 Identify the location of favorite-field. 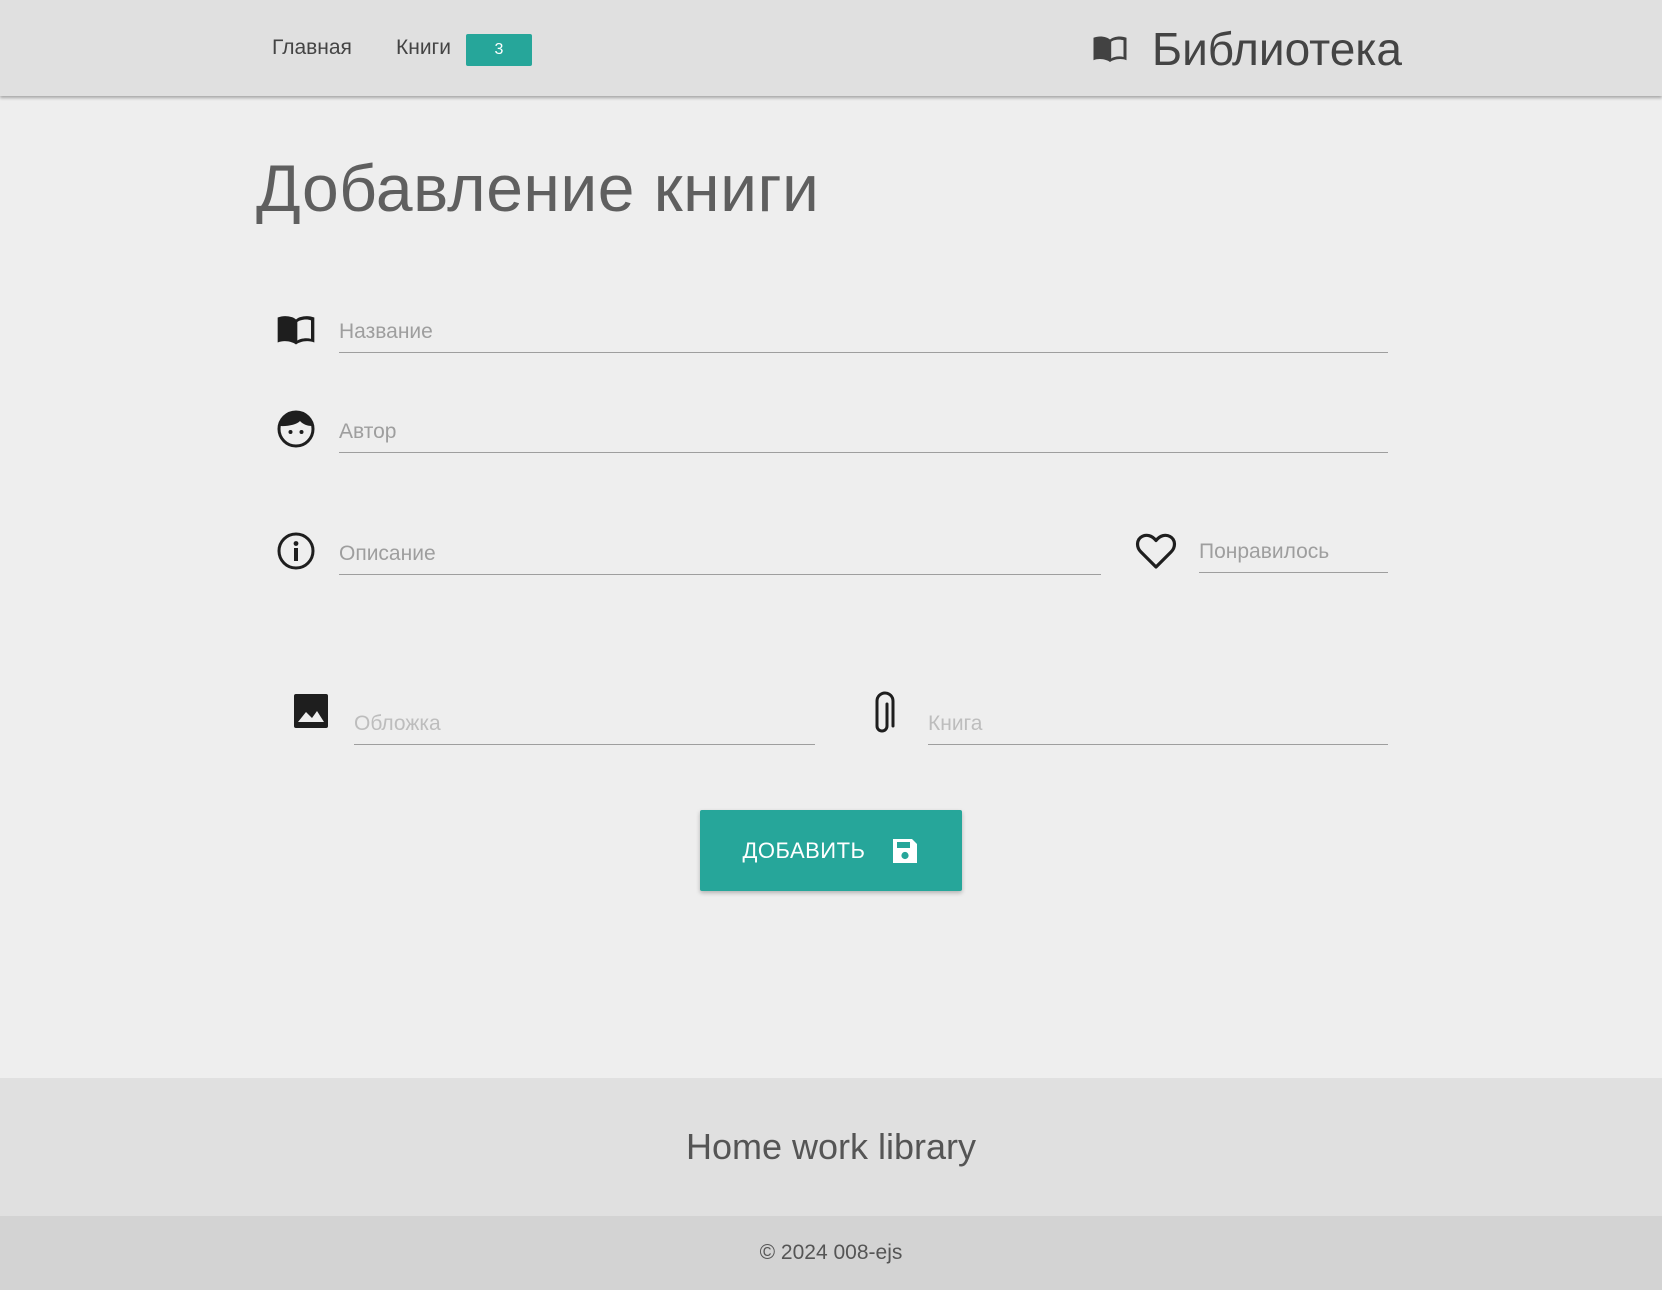
(1293, 552).